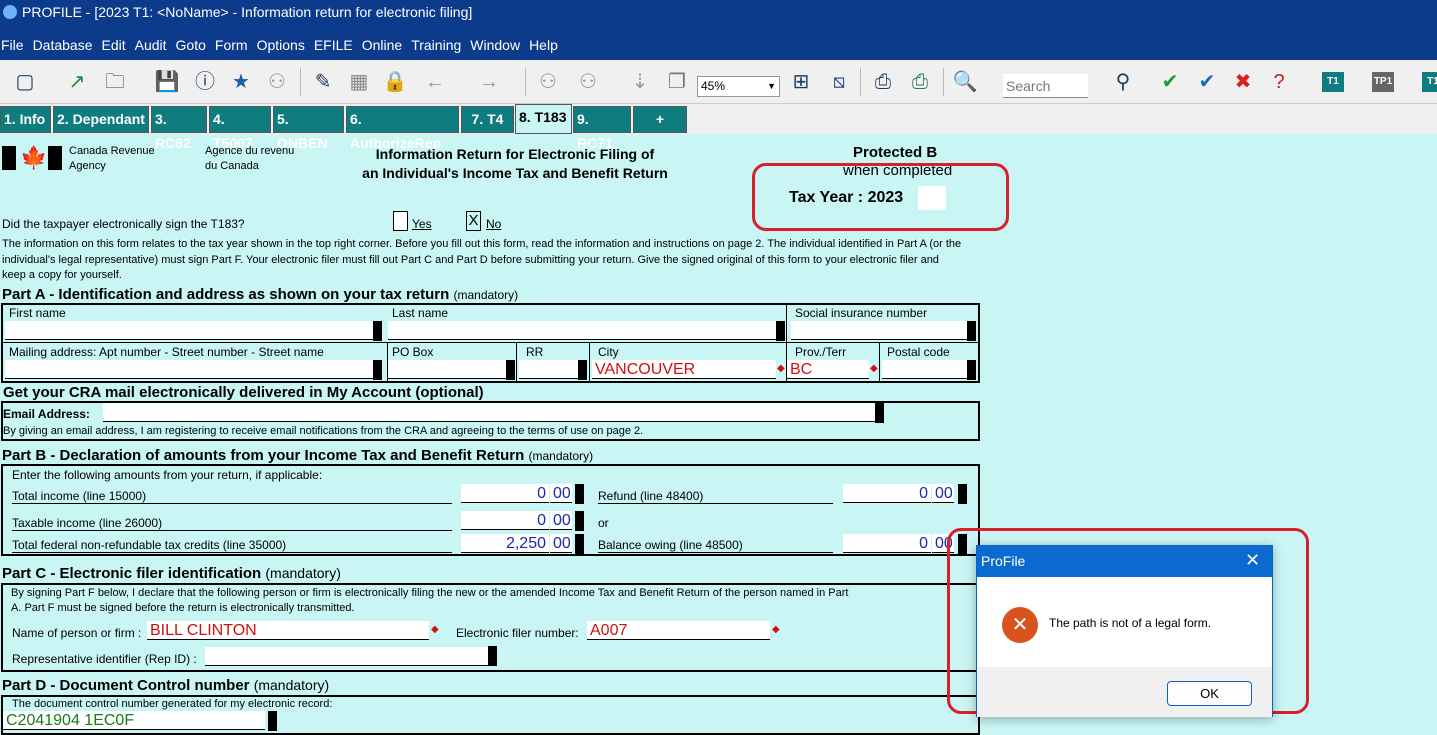 The image size is (1437, 735). Describe the element at coordinates (395, 82) in the screenshot. I see `lock-icon: 🔒` at that location.